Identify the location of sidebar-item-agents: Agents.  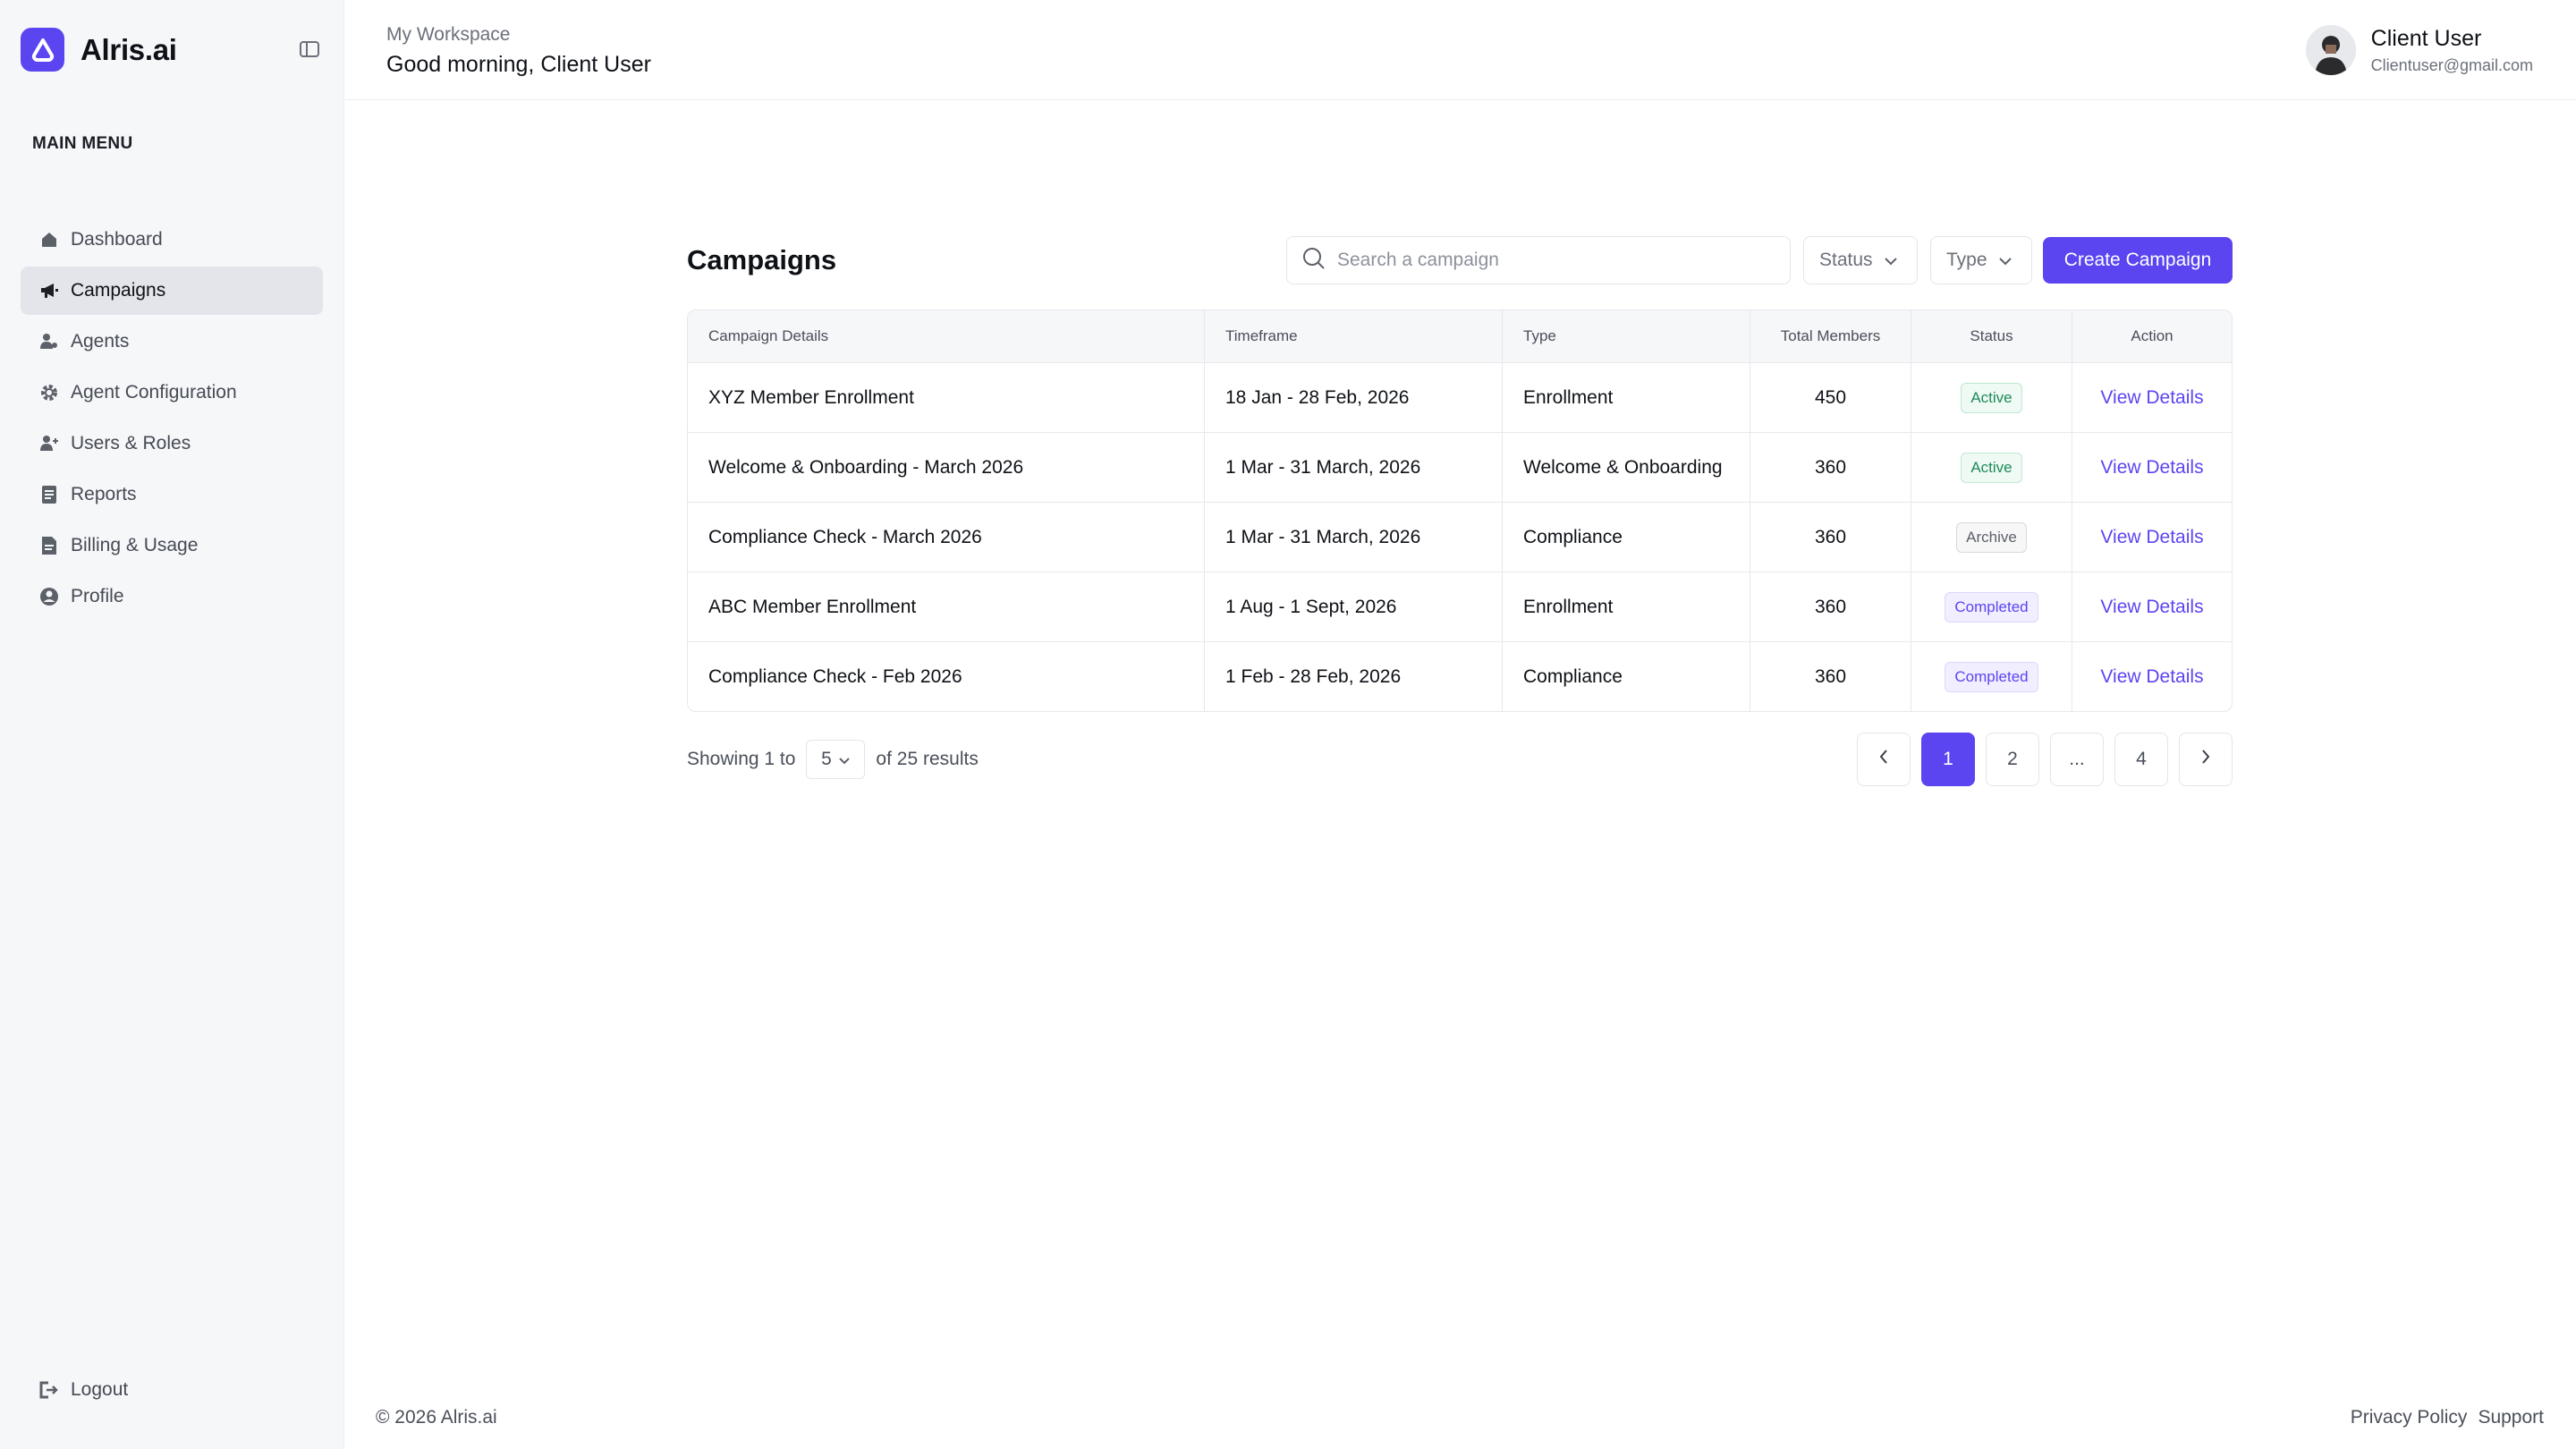
(172, 342).